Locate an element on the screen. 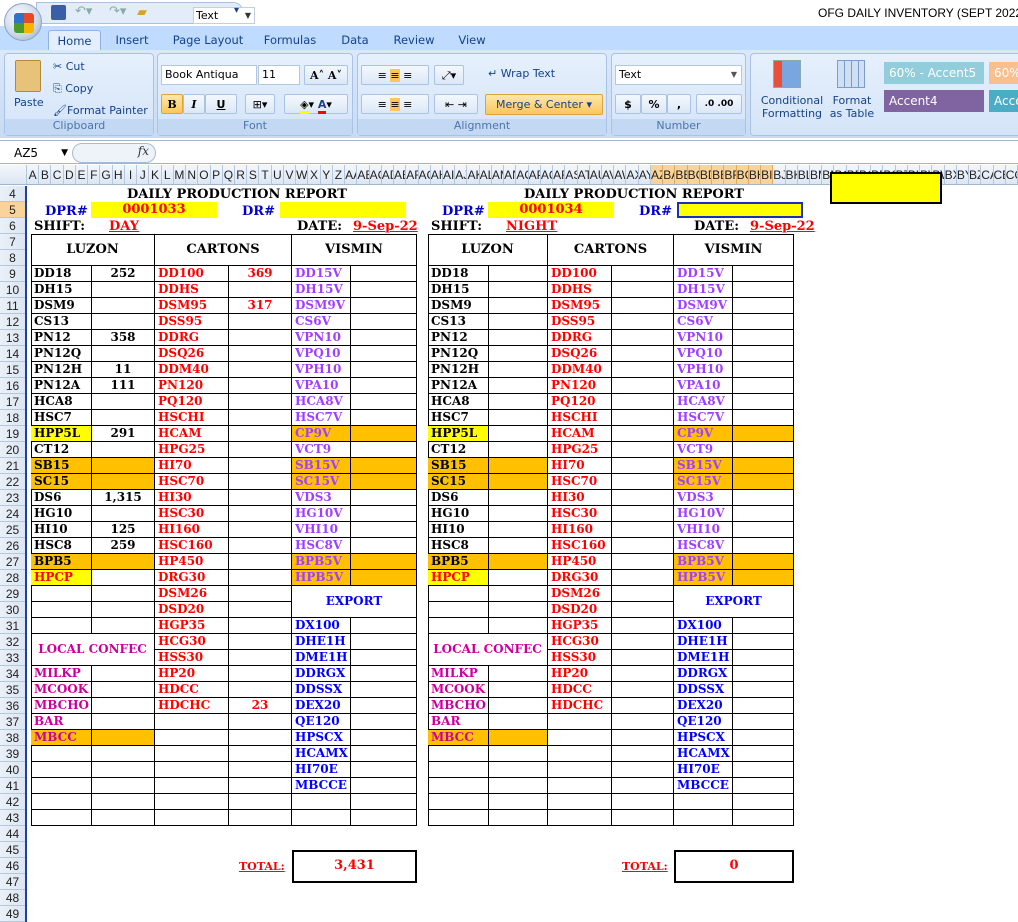 The width and height of the screenshot is (1018, 922). column-header-by: BY is located at coordinates (963, 174).